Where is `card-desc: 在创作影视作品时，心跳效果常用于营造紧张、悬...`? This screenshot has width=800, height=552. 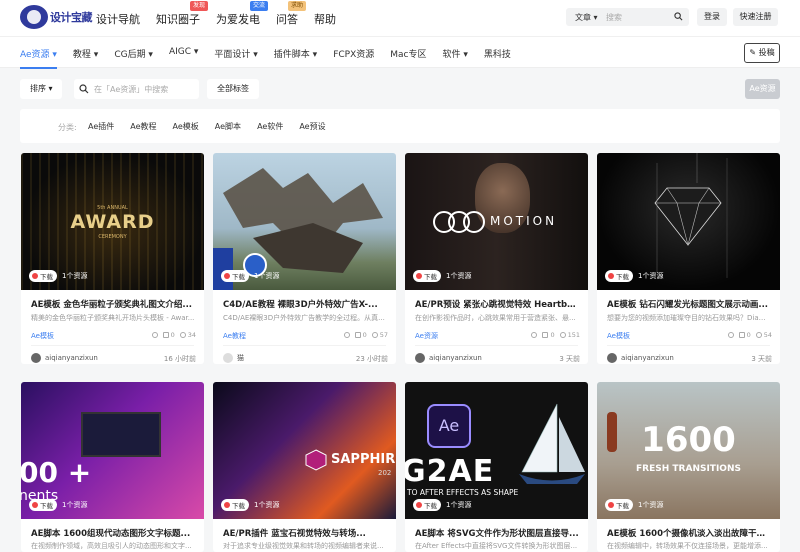 card-desc: 在创作影视作品时，心跳效果常用于营造紧张、悬... is located at coordinates (495, 318).